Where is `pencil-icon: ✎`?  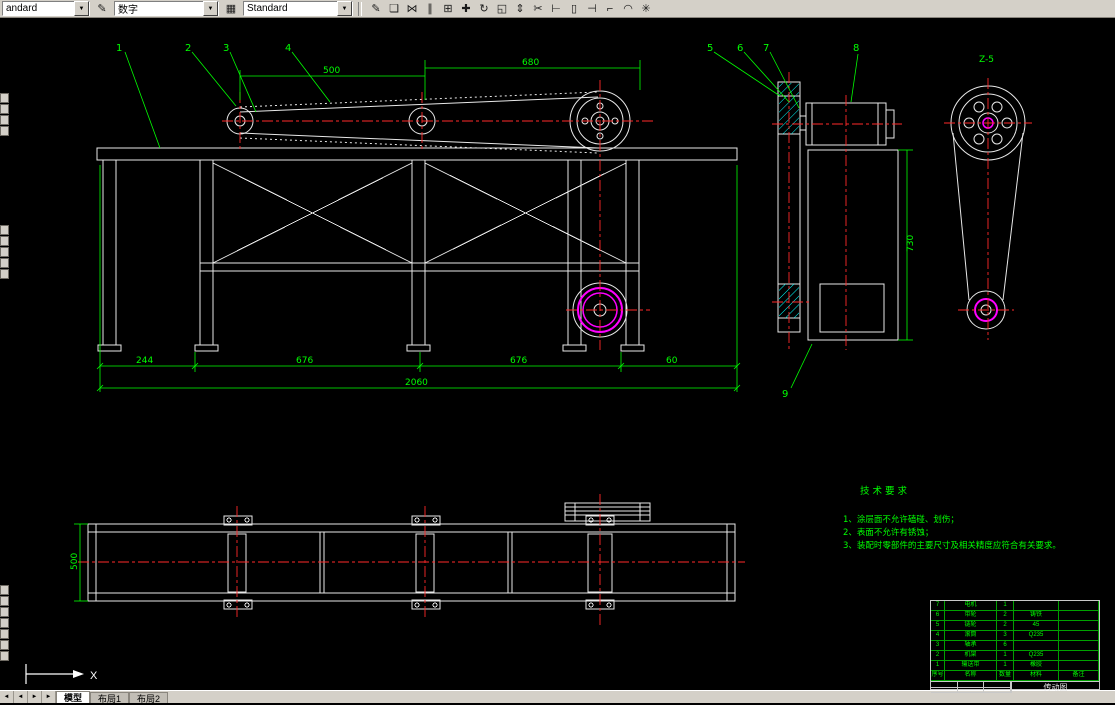 pencil-icon: ✎ is located at coordinates (102, 9).